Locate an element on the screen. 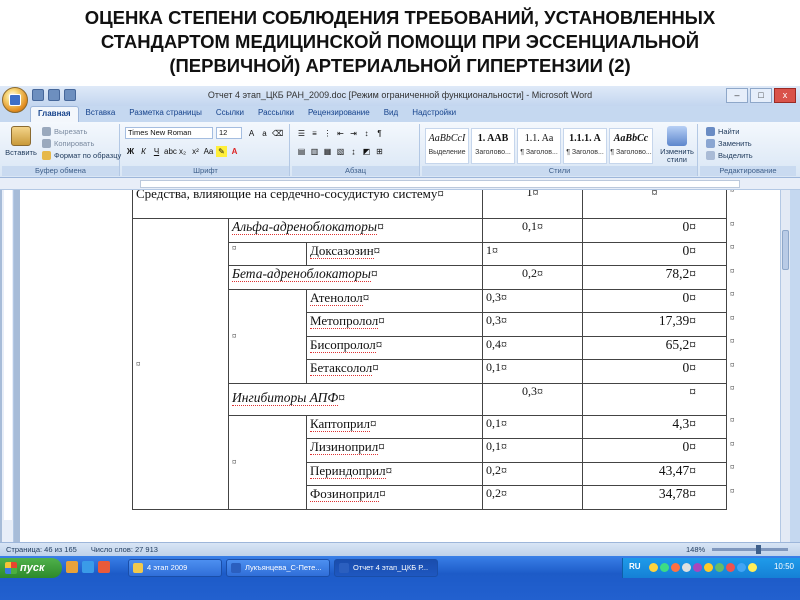 The height and width of the screenshot is (600, 800). tab-insert: Вставка is located at coordinates (101, 114).